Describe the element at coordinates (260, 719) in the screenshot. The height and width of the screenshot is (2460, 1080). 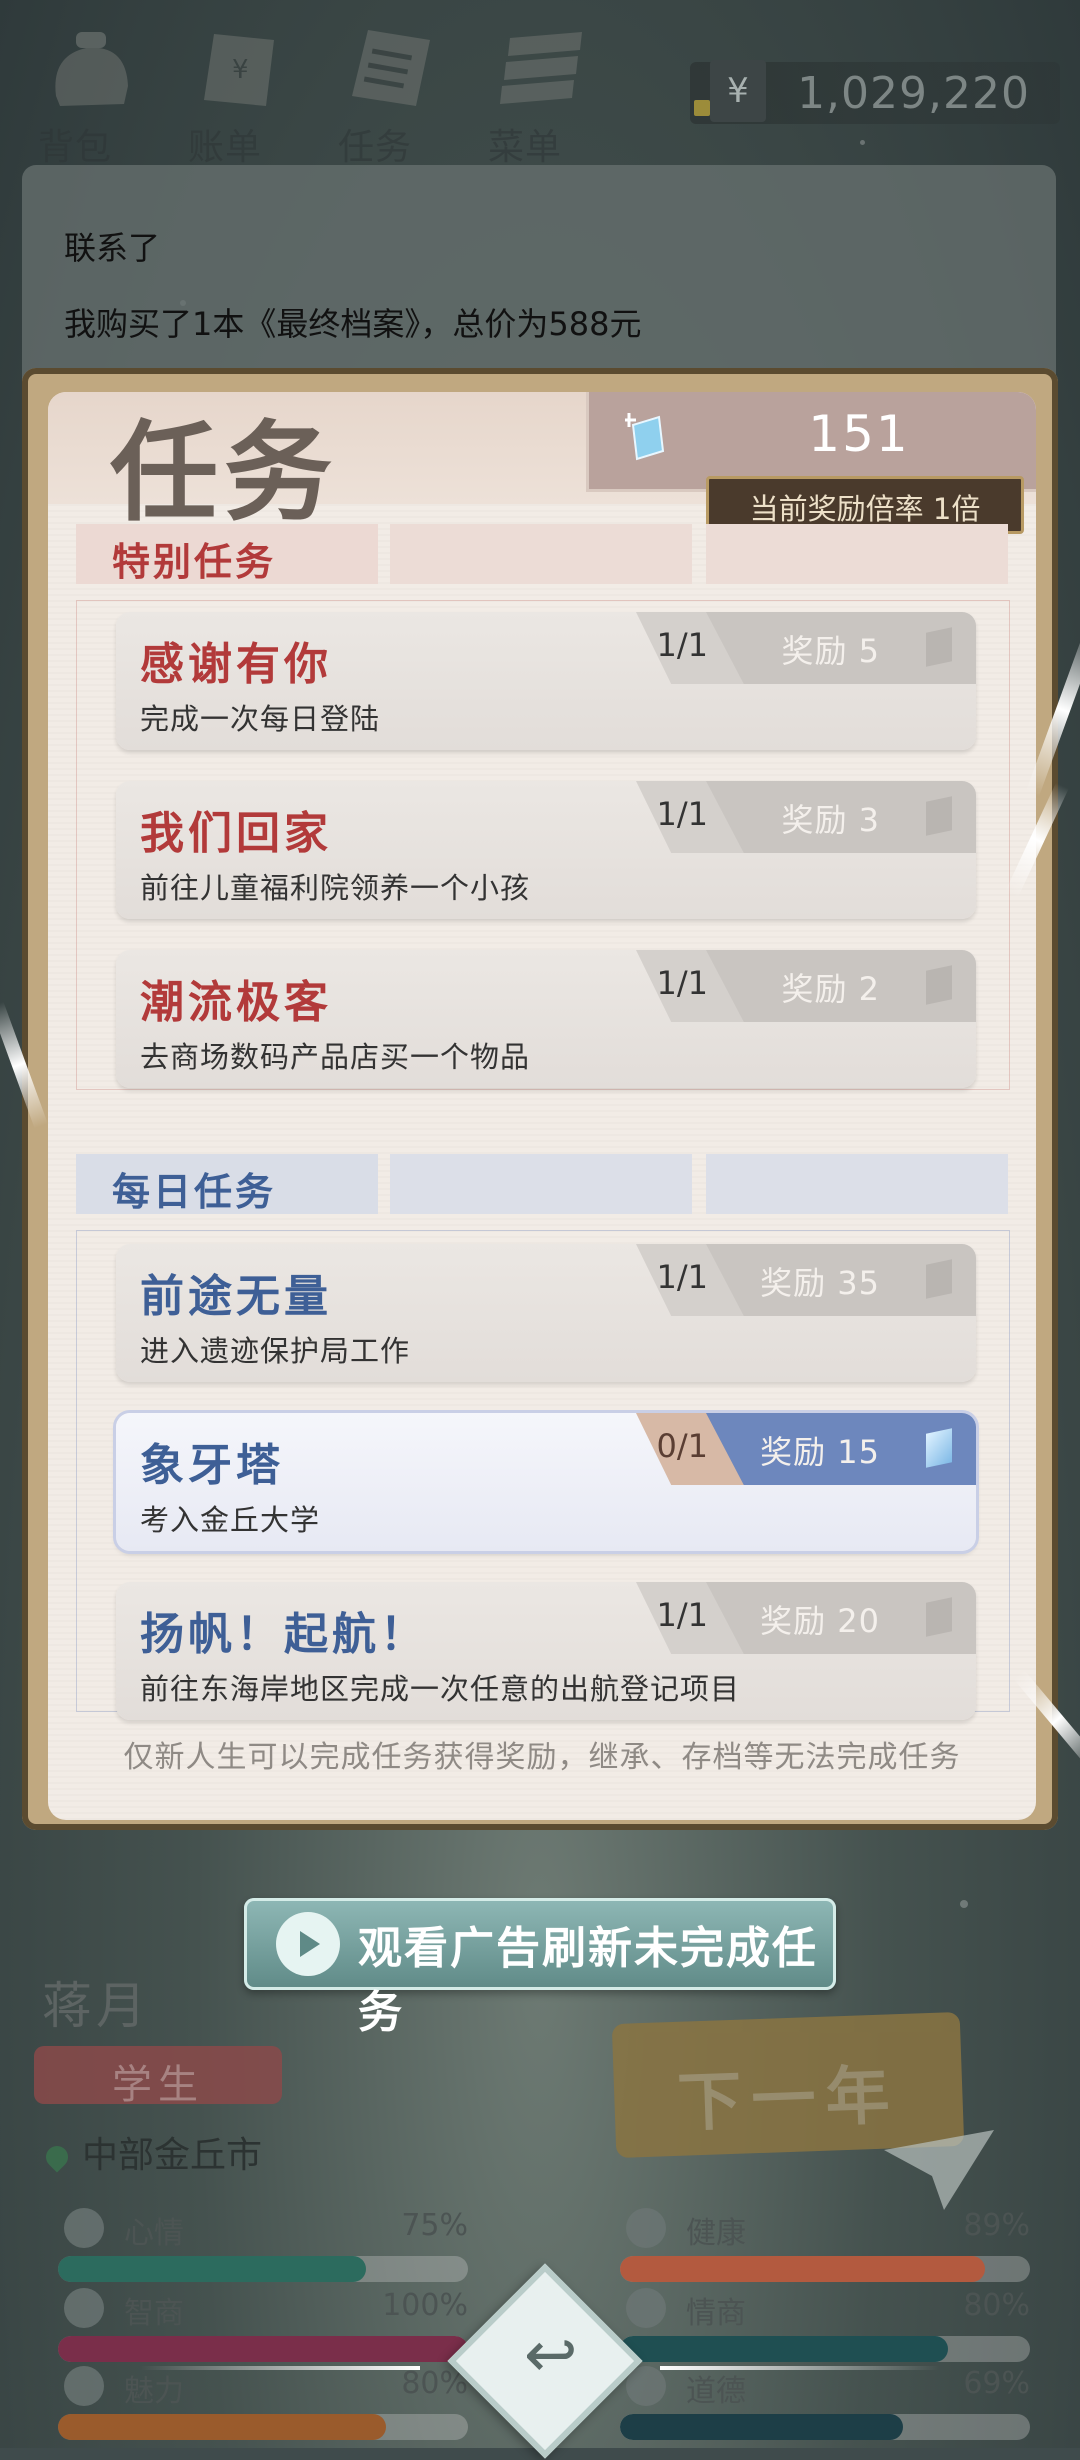
I see `task-desc: 完成一次每日登陆` at that location.